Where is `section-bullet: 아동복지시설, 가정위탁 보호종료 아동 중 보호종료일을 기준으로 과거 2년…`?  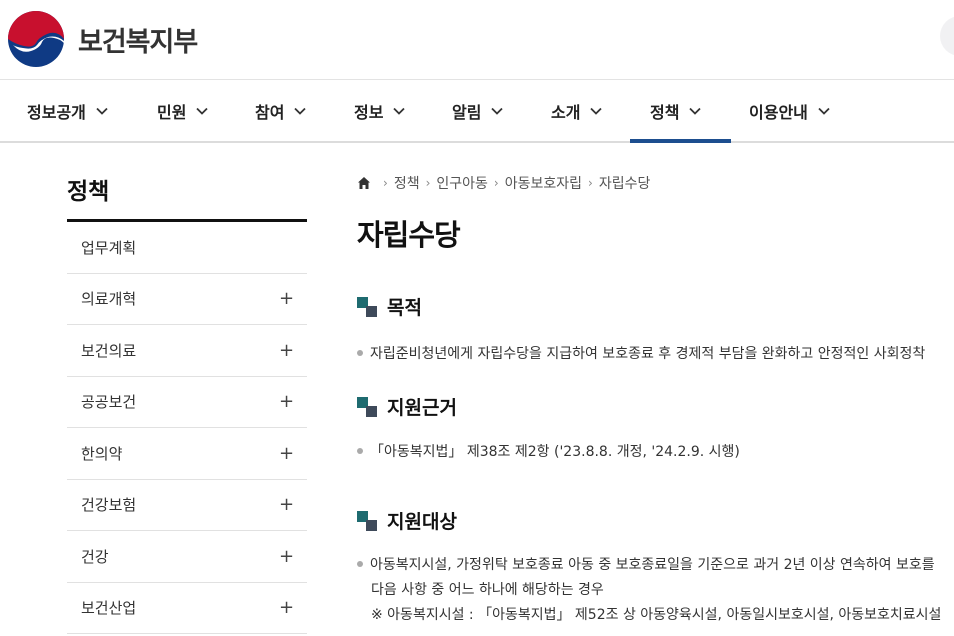
section-bullet: 아동복지시설, 가정위탁 보호종료 아동 중 보호종료일을 기준으로 과거 2년… is located at coordinates (646, 565).